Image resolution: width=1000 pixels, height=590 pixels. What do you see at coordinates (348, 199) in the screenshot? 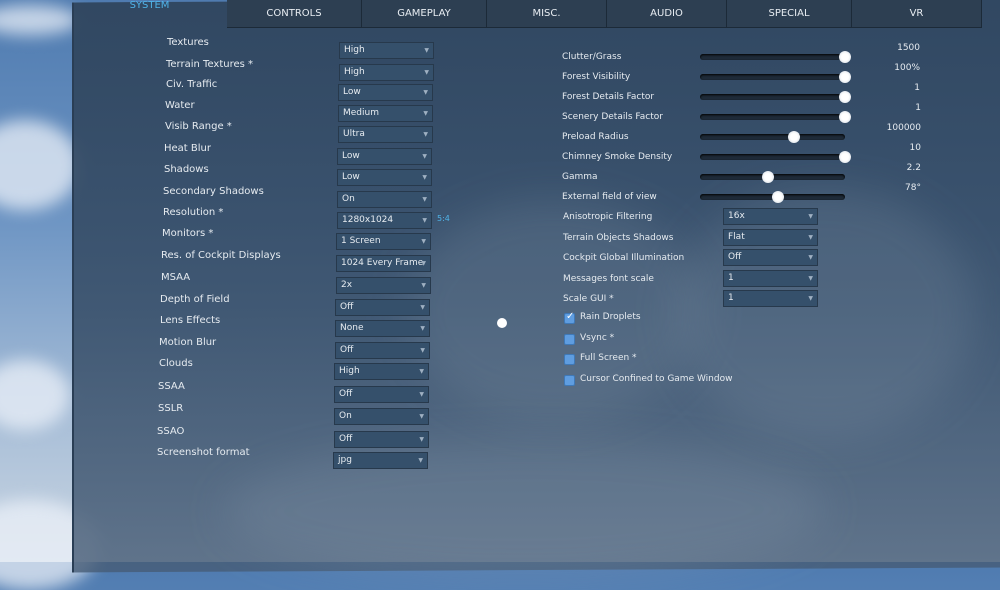
I see `dropdown-value: On` at bounding box center [348, 199].